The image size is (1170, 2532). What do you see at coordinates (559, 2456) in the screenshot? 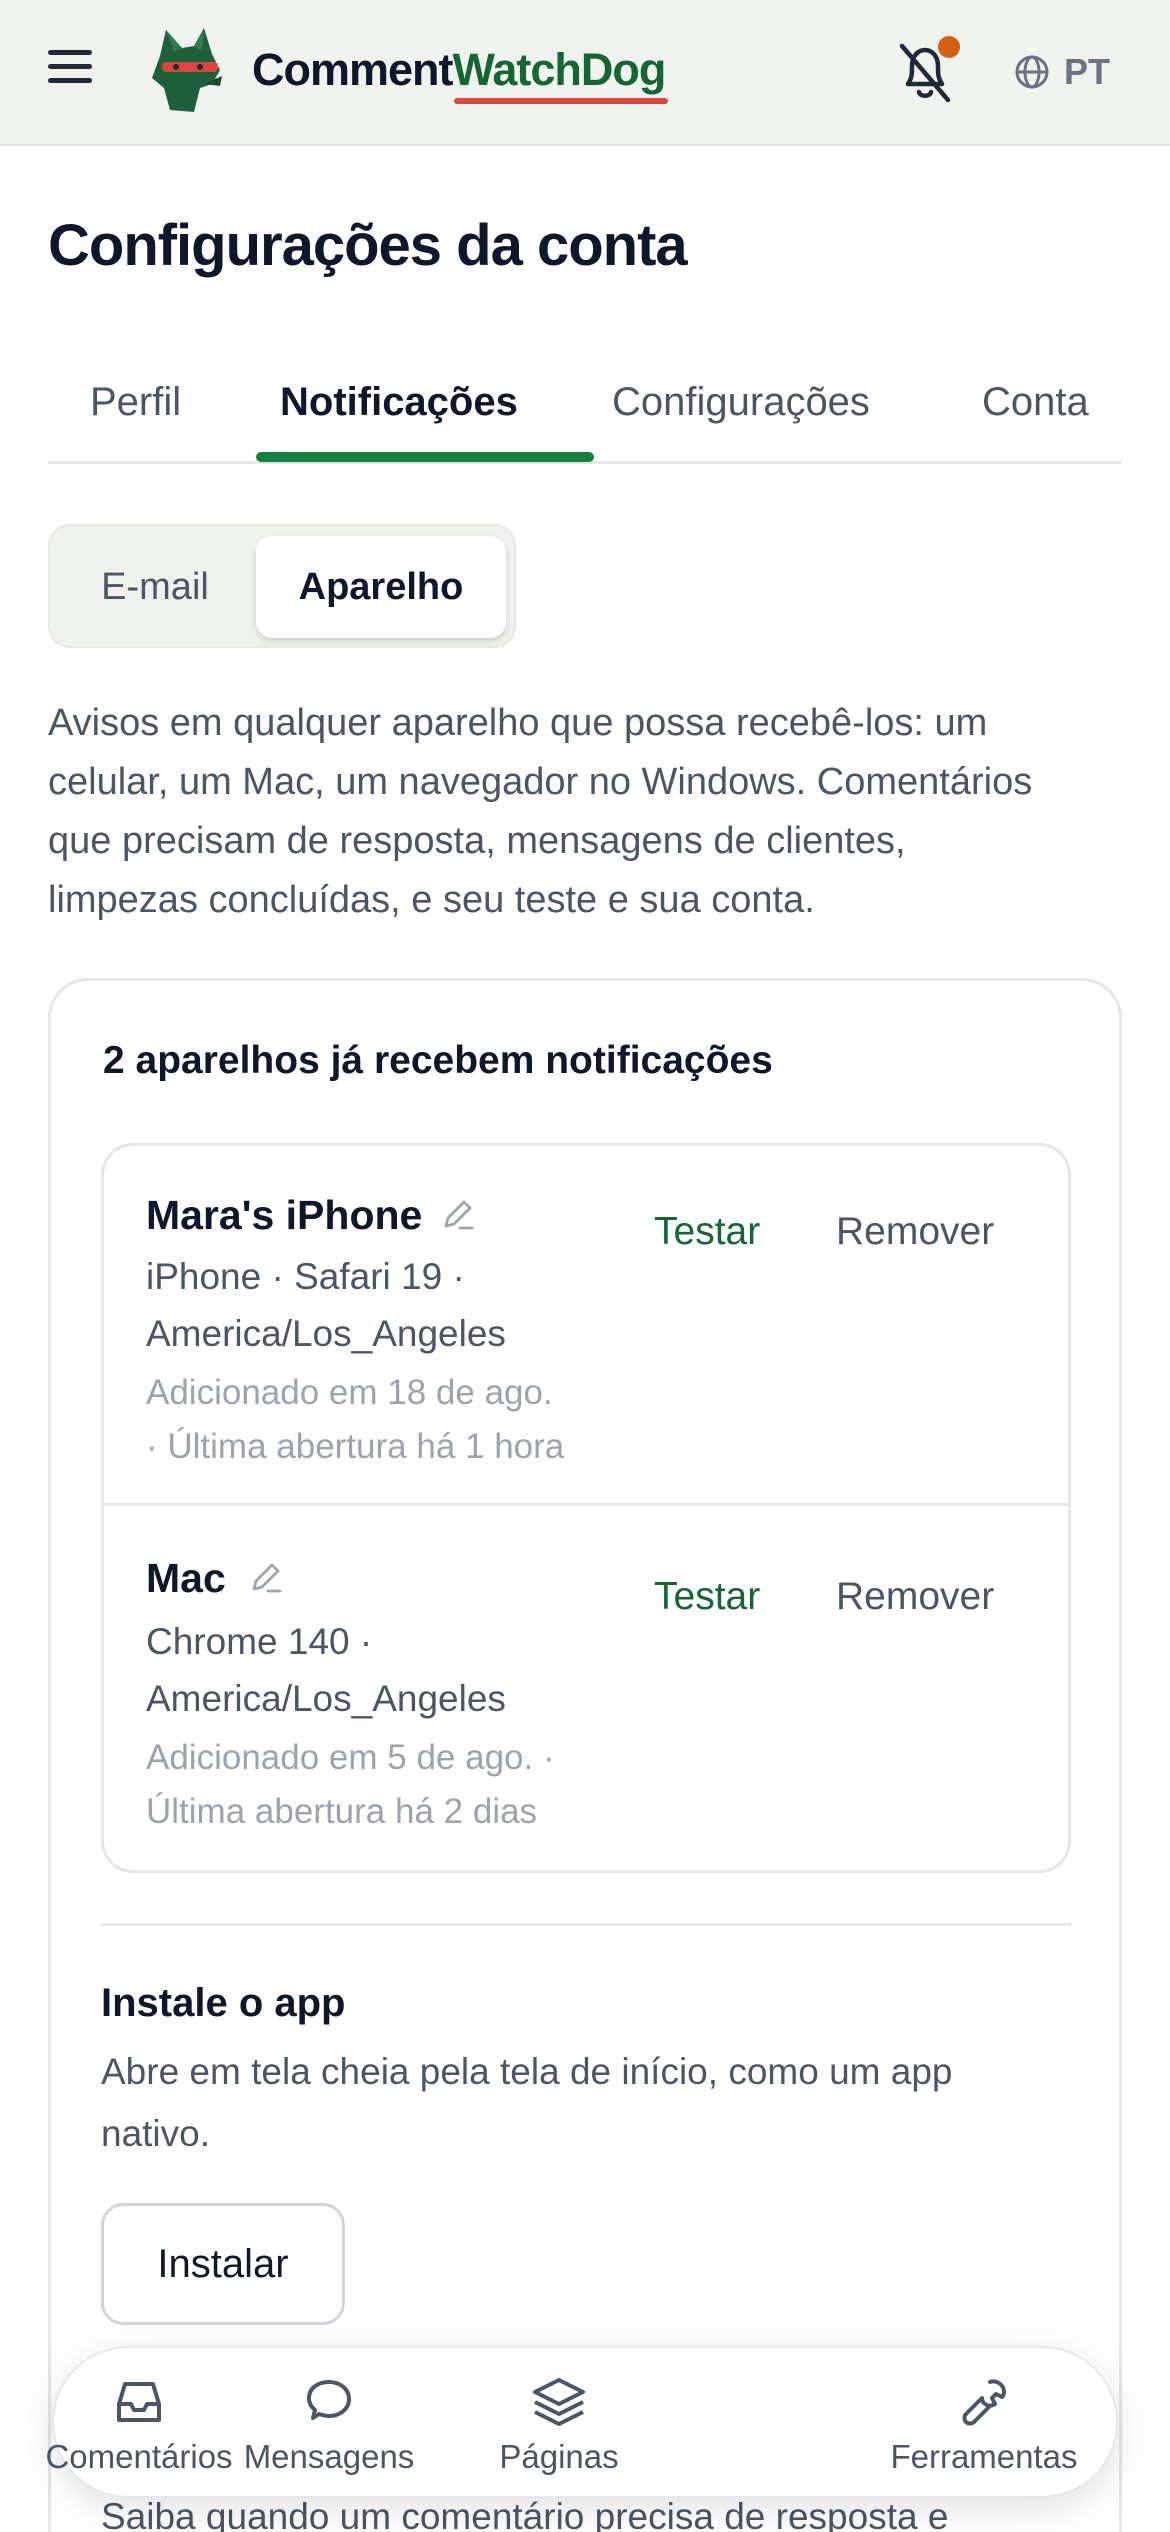
I see `nav-label: Páginas` at bounding box center [559, 2456].